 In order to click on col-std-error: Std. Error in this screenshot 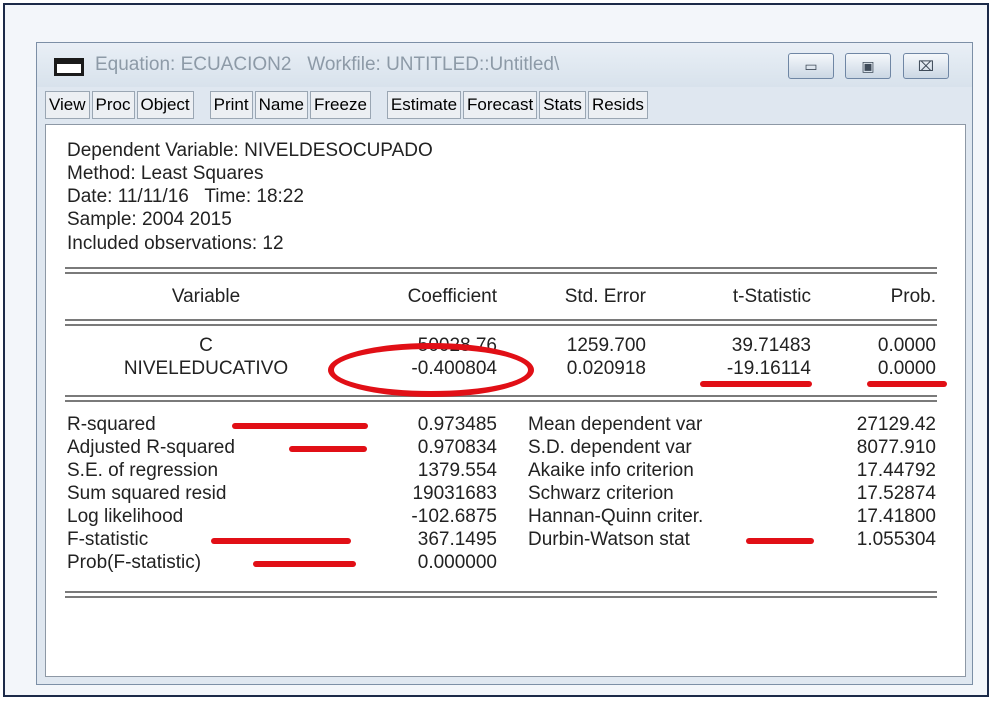, I will do `click(605, 296)`.